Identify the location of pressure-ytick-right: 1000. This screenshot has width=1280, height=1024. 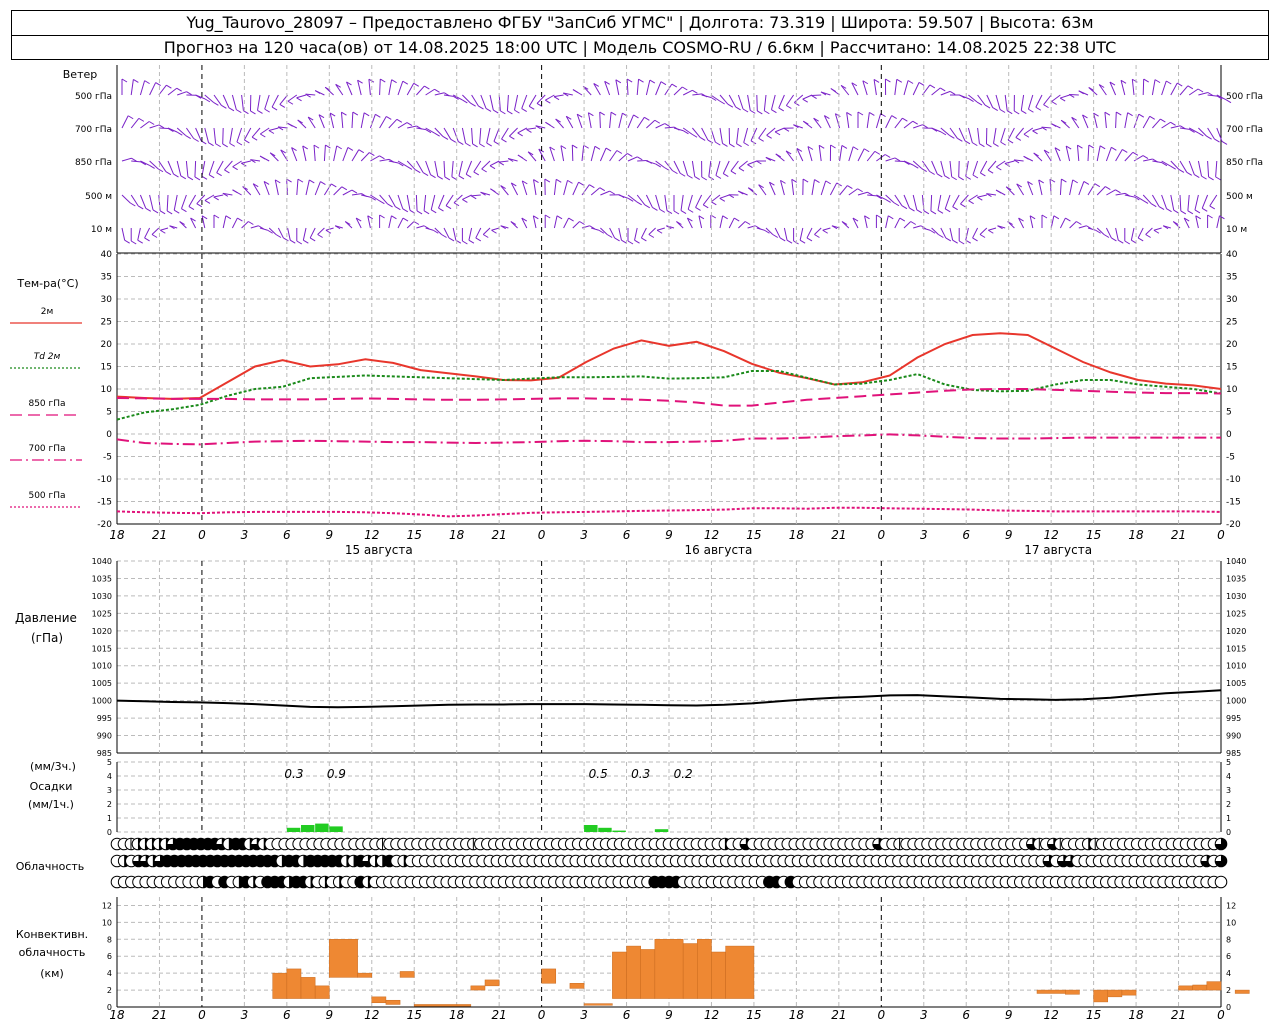
(1236, 701).